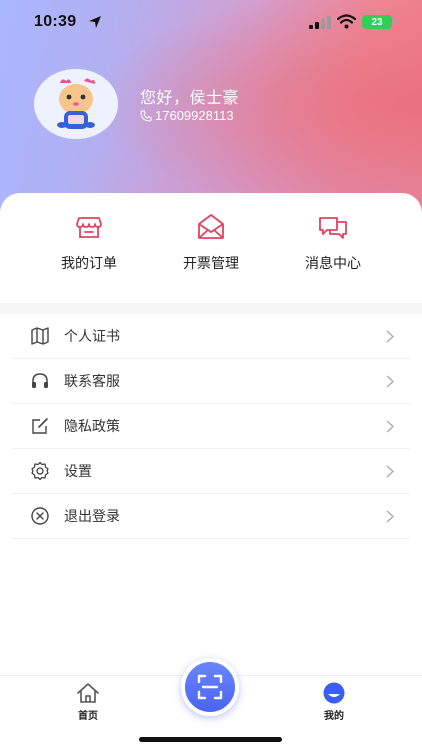 The height and width of the screenshot is (750, 422). Describe the element at coordinates (89, 251) in the screenshot. I see `my-orders-button: 我的订单` at that location.